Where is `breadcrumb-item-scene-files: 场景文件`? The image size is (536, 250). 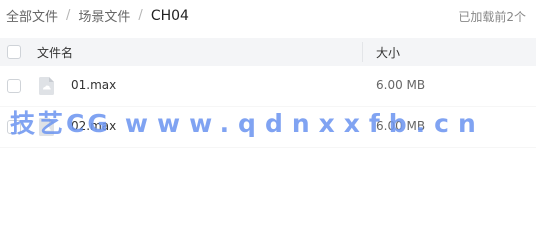 breadcrumb-item-scene-files: 场景文件 is located at coordinates (104, 15).